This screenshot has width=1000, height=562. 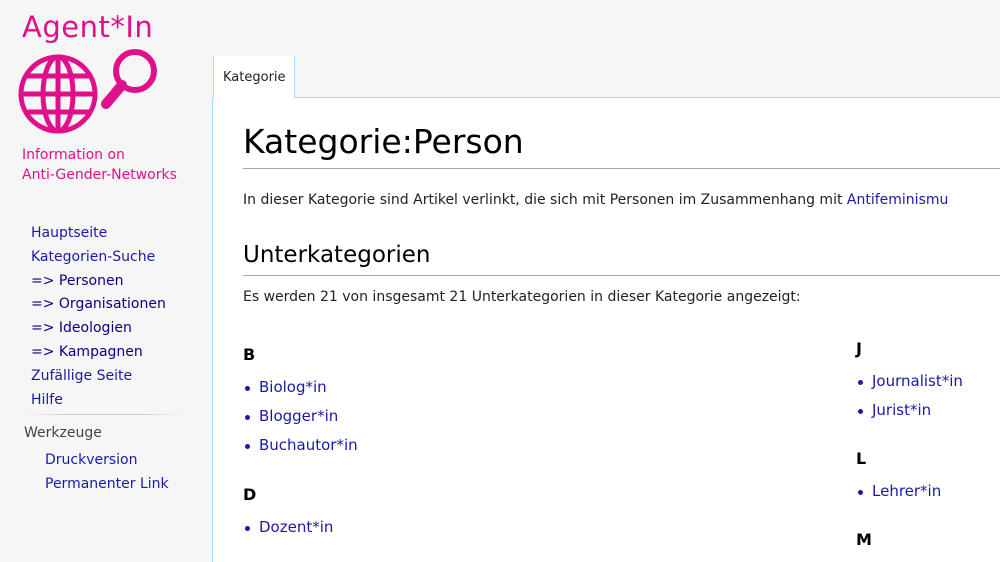 I want to click on section-divider, so click(x=621, y=275).